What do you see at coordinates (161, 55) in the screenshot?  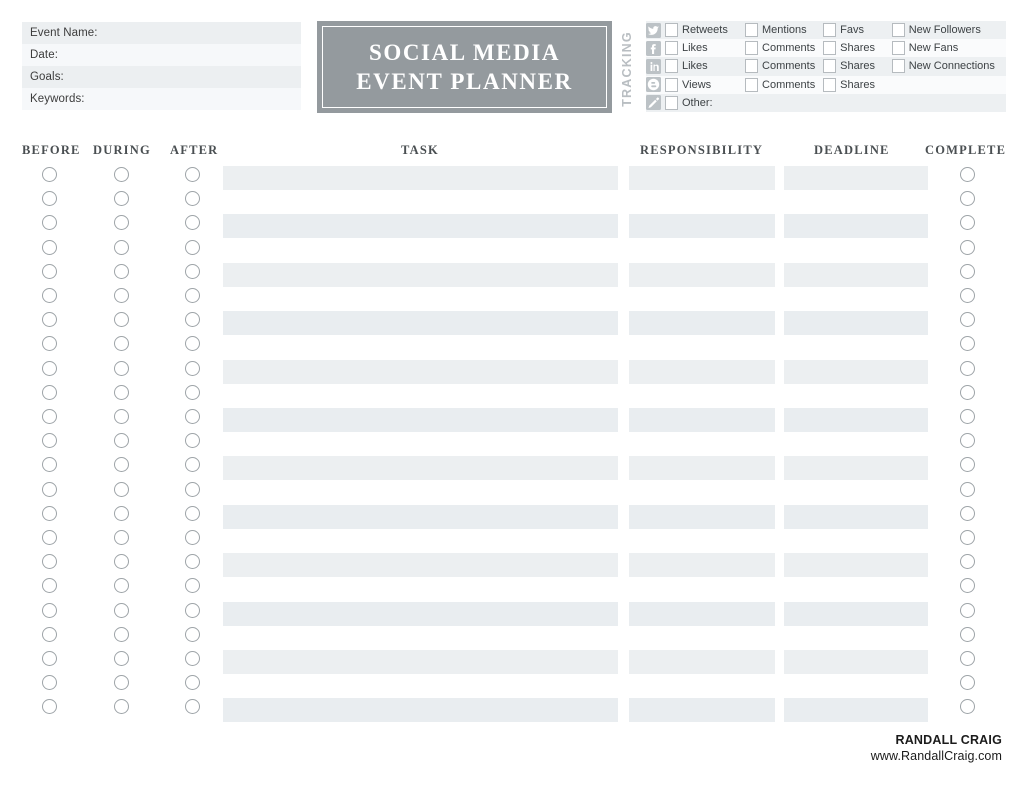 I see `form-row-date: Date:` at bounding box center [161, 55].